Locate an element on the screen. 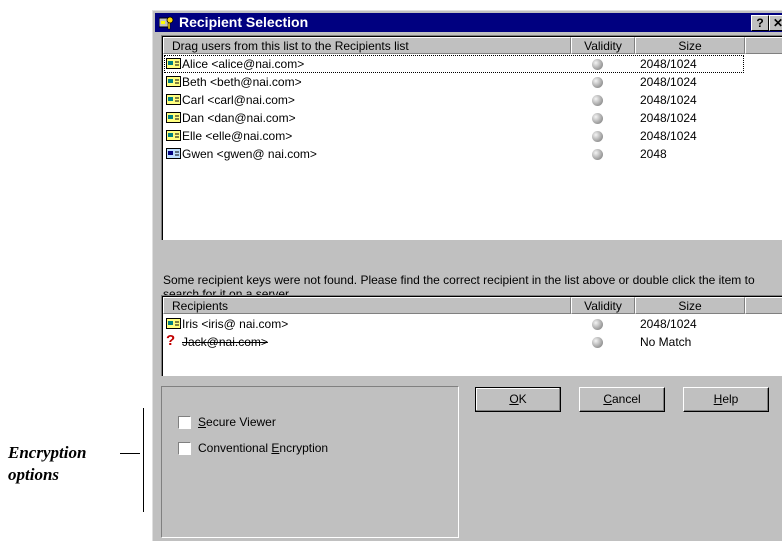 The image size is (782, 541). cancel-button: Cancel is located at coordinates (622, 399).